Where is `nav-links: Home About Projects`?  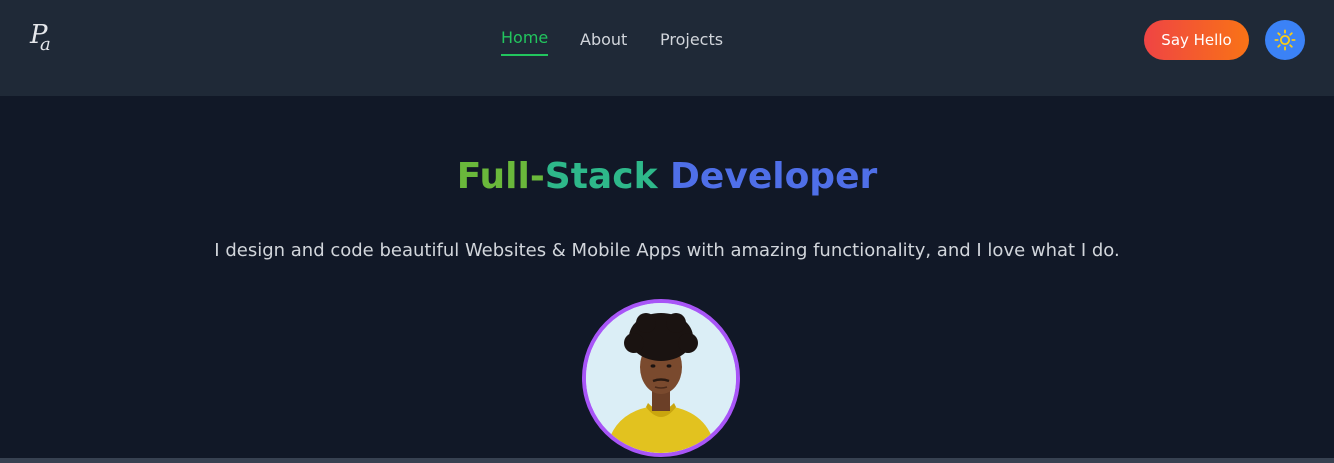
nav-links: Home About Projects is located at coordinates (667, 42).